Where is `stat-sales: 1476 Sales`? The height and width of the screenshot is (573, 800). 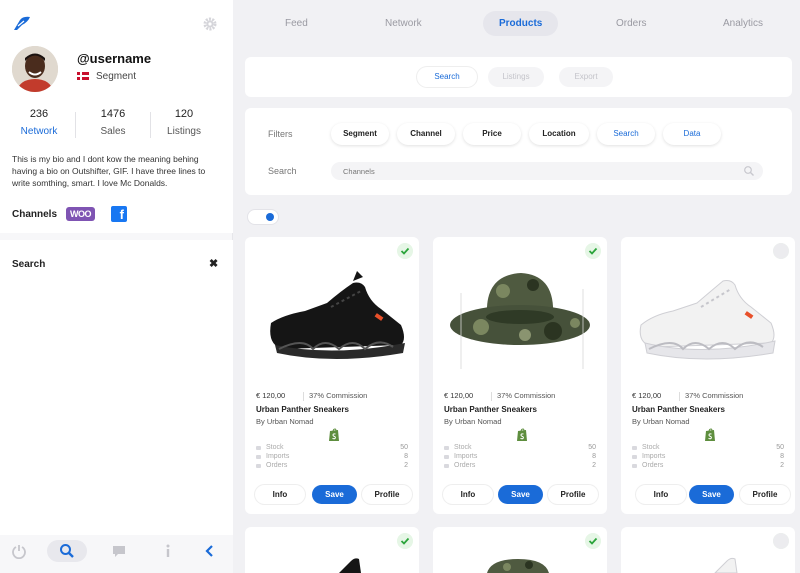 stat-sales: 1476 Sales is located at coordinates (113, 122).